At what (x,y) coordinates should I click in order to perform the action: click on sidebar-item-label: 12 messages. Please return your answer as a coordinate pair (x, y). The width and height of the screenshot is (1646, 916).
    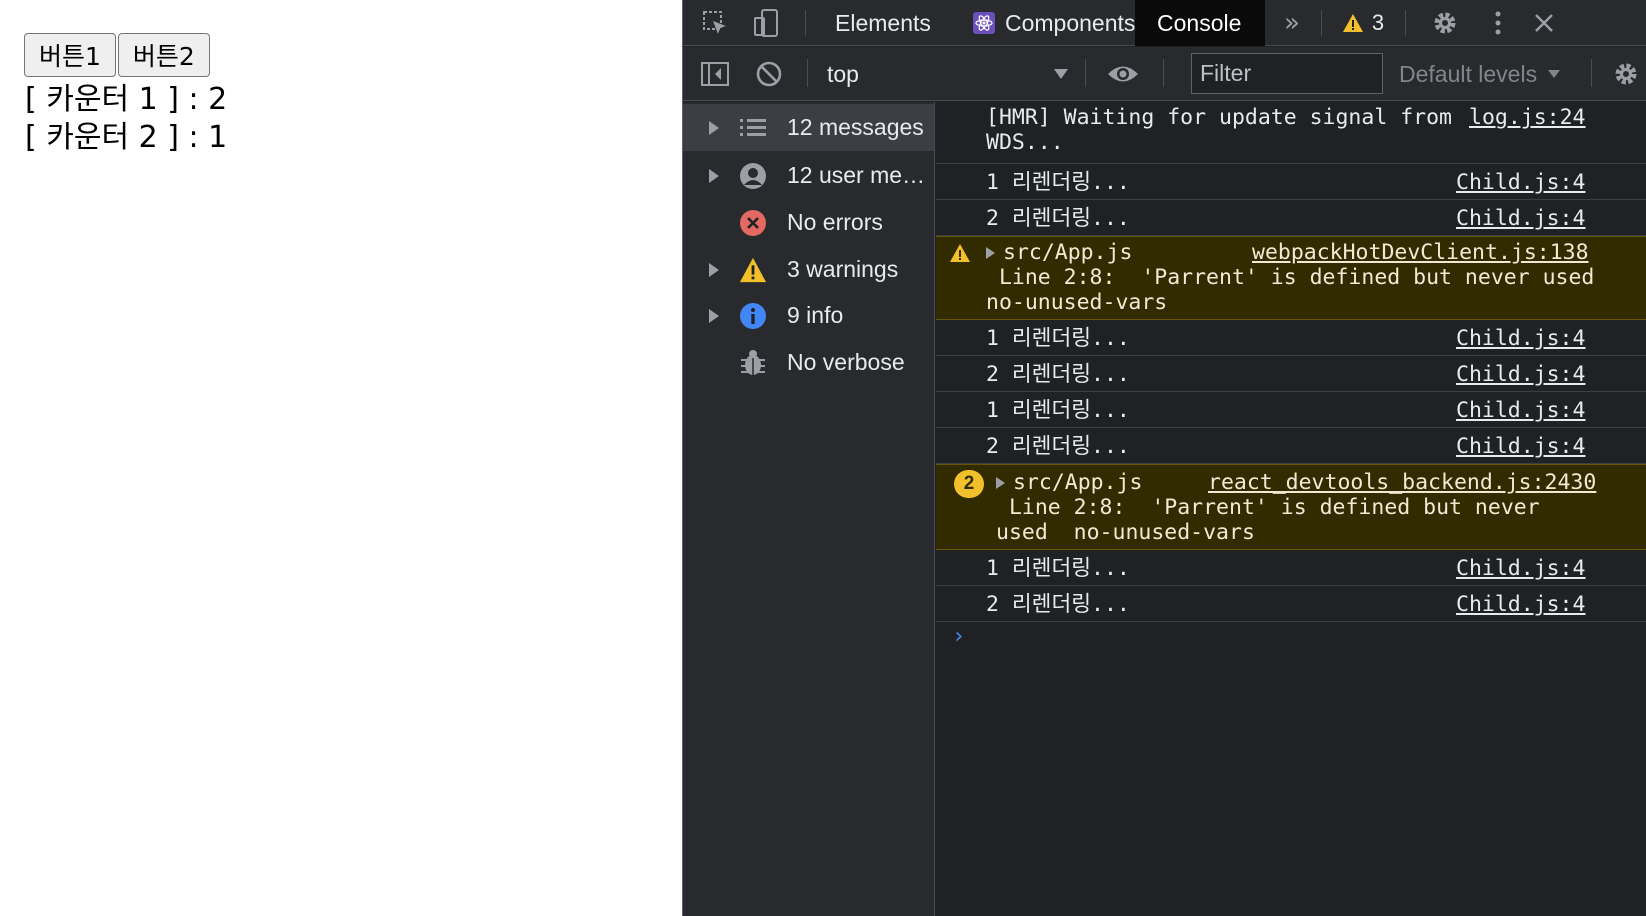
    Looking at the image, I should click on (855, 127).